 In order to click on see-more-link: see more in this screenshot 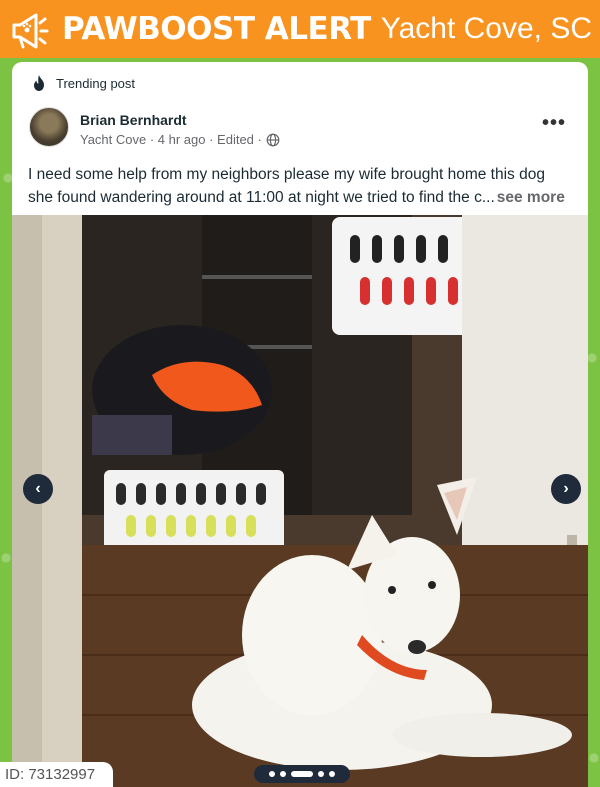, I will do `click(531, 197)`.